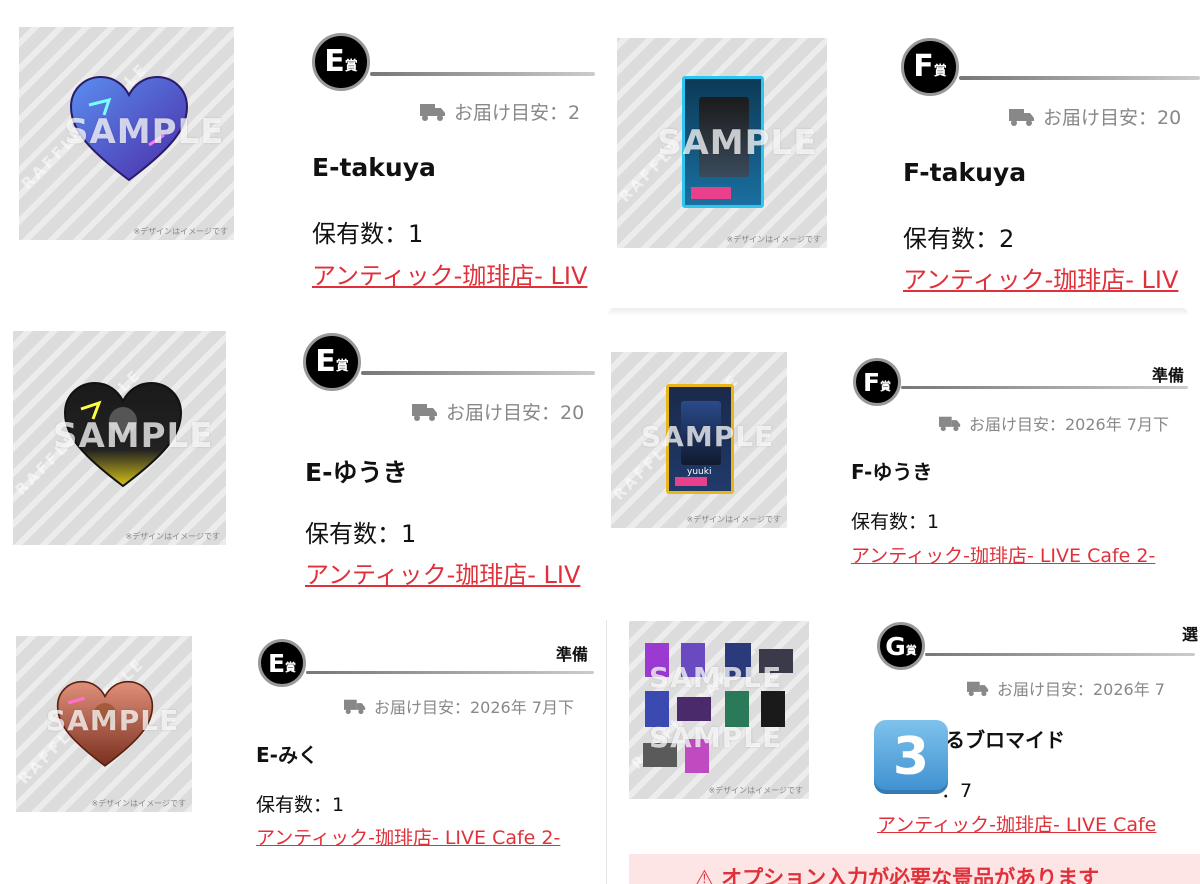  What do you see at coordinates (1190, 634) in the screenshot?
I see `prep-status-label: 選` at bounding box center [1190, 634].